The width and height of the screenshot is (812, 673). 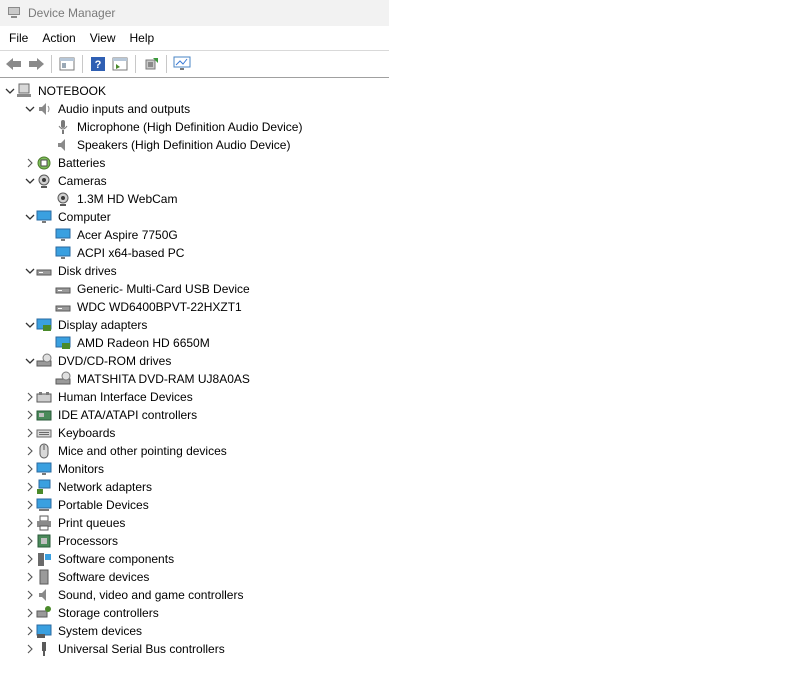 I want to click on tree-item-label: NOTEBOOK, so click(x=72, y=91).